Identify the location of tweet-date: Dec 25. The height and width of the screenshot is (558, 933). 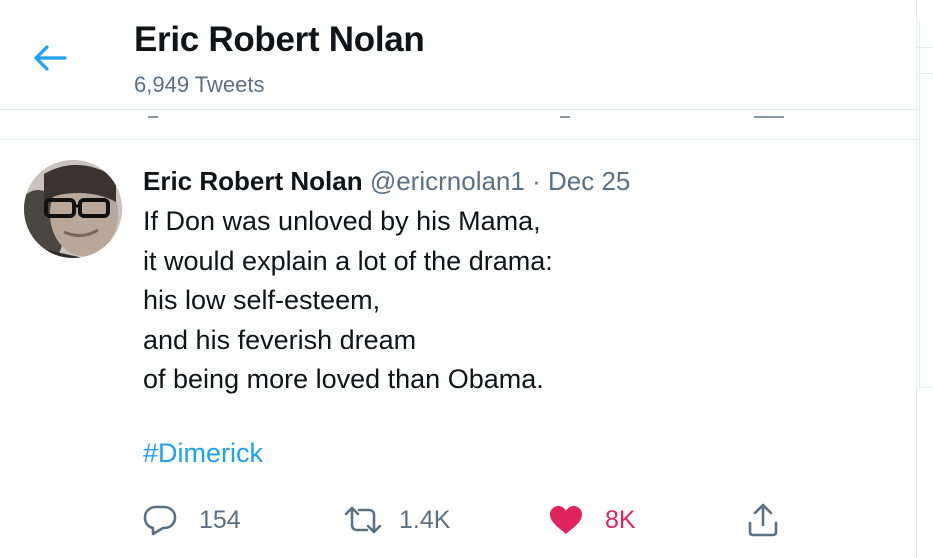
(589, 181).